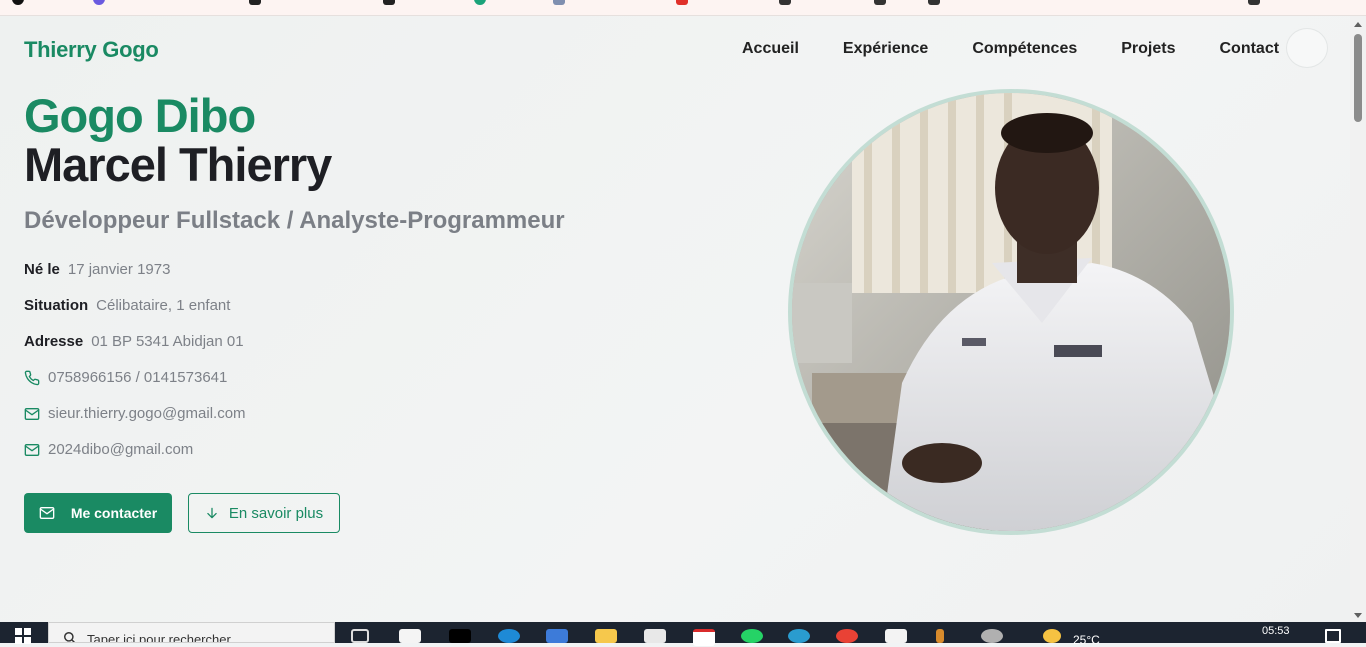 Image resolution: width=1366 pixels, height=647 pixels. What do you see at coordinates (1358, 78) in the screenshot?
I see `scrollbar-thumb` at bounding box center [1358, 78].